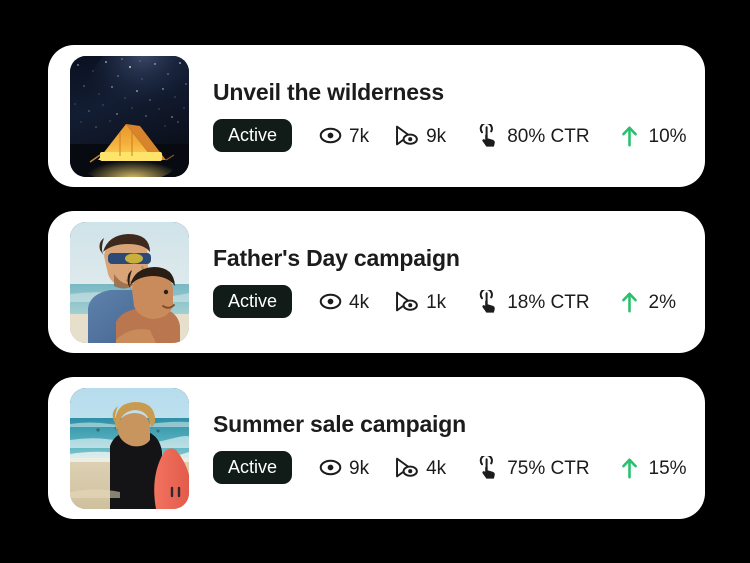 This screenshot has height=563, width=750. What do you see at coordinates (548, 137) in the screenshot?
I see `metric-ctr-value: 80% CTR` at bounding box center [548, 137].